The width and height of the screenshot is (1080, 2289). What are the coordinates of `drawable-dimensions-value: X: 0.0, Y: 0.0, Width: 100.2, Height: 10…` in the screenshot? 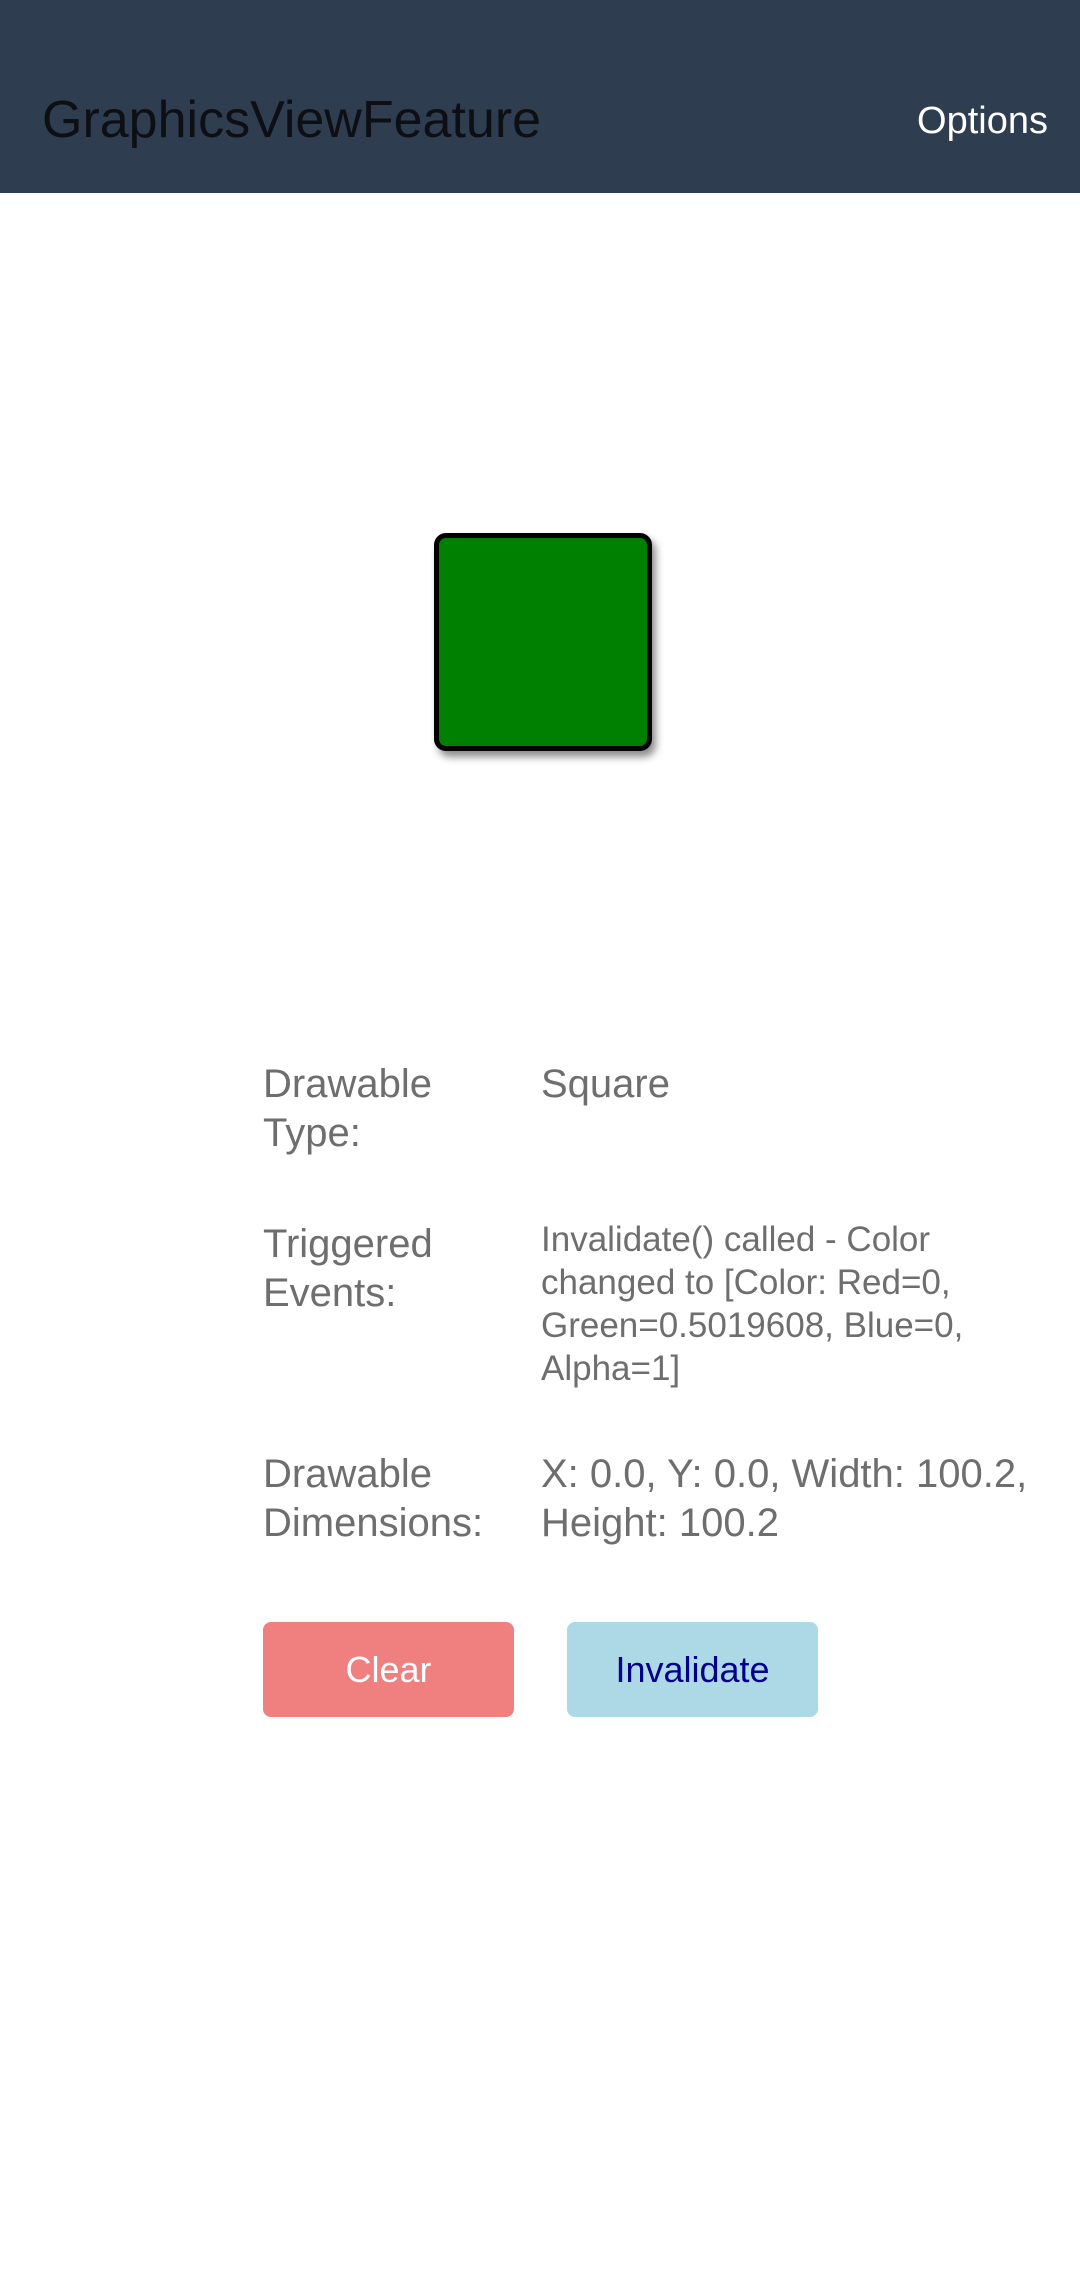 It's located at (784, 1498).